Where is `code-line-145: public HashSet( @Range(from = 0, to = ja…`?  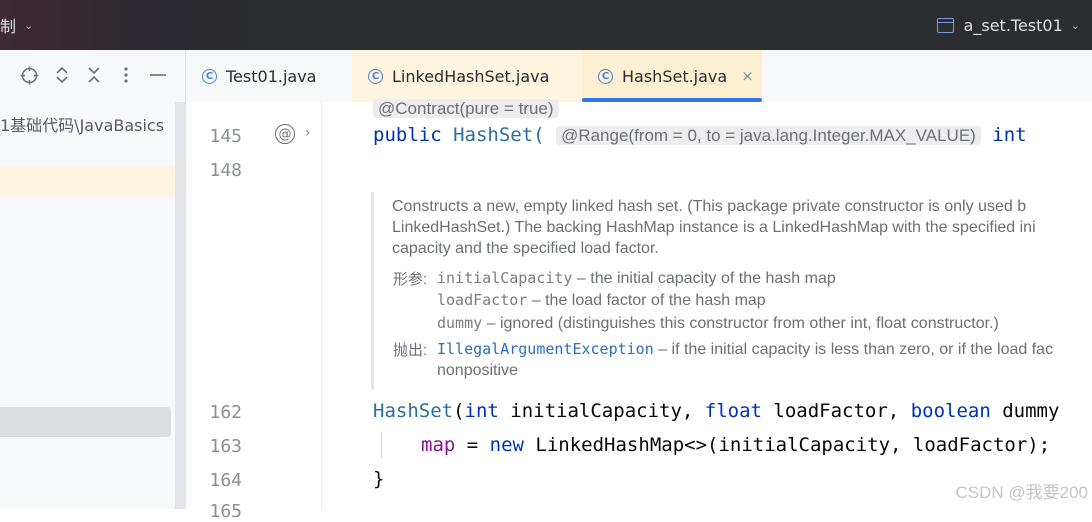 code-line-145: public HashSet( @Range(from = 0, to = ja… is located at coordinates (700, 135).